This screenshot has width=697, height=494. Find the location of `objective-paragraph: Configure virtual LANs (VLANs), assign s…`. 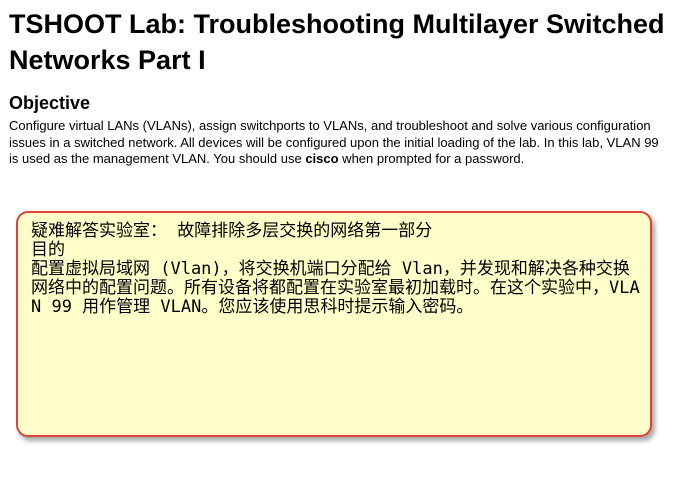

objective-paragraph: Configure virtual LANs (VLANs), assign s… is located at coordinates (334, 143).